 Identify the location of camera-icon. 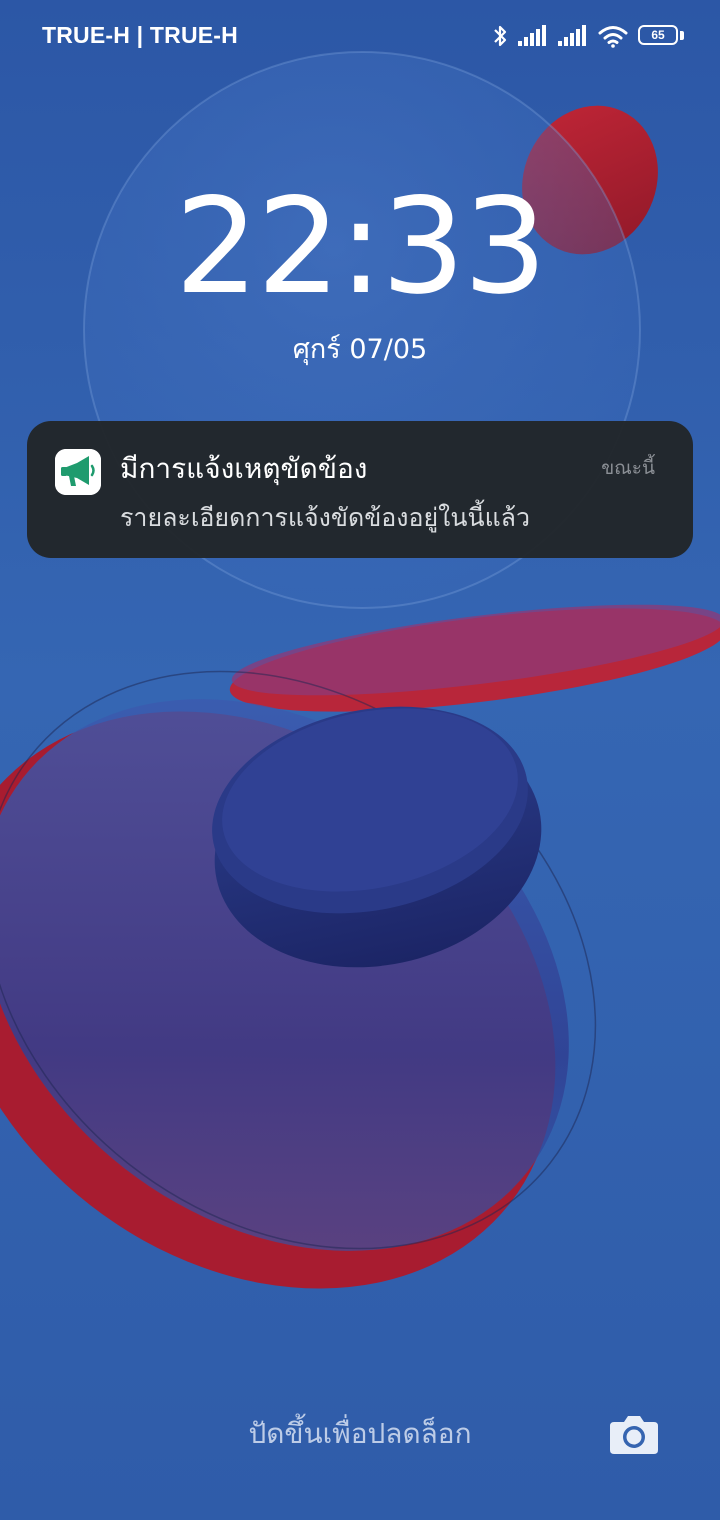
(634, 1434).